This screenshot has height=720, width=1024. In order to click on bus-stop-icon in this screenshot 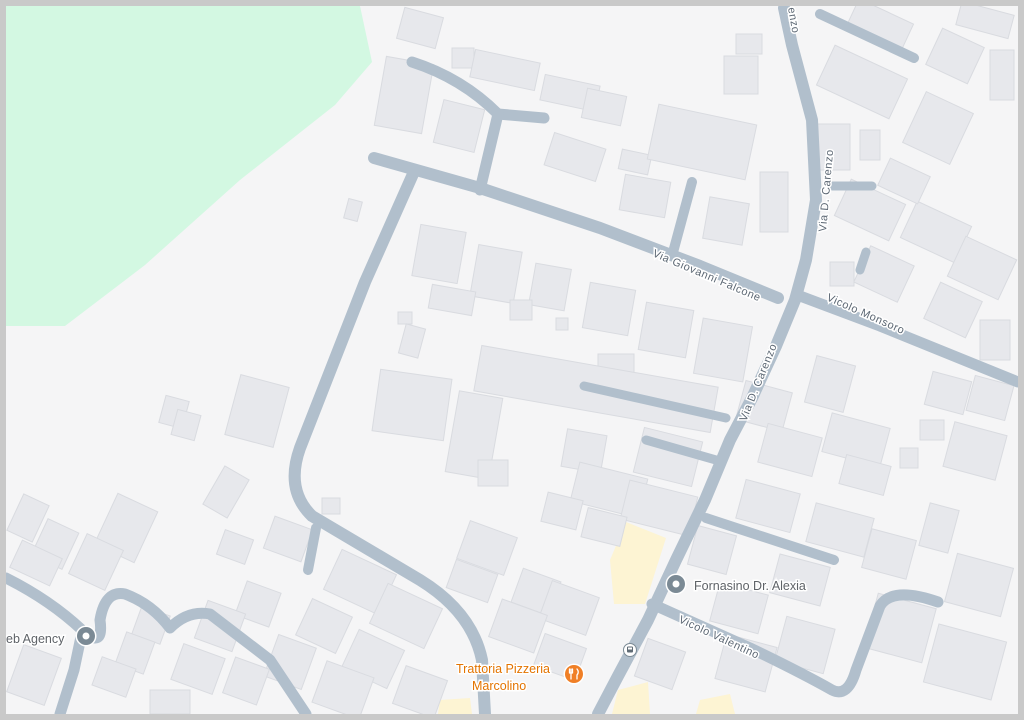, I will do `click(630, 650)`.